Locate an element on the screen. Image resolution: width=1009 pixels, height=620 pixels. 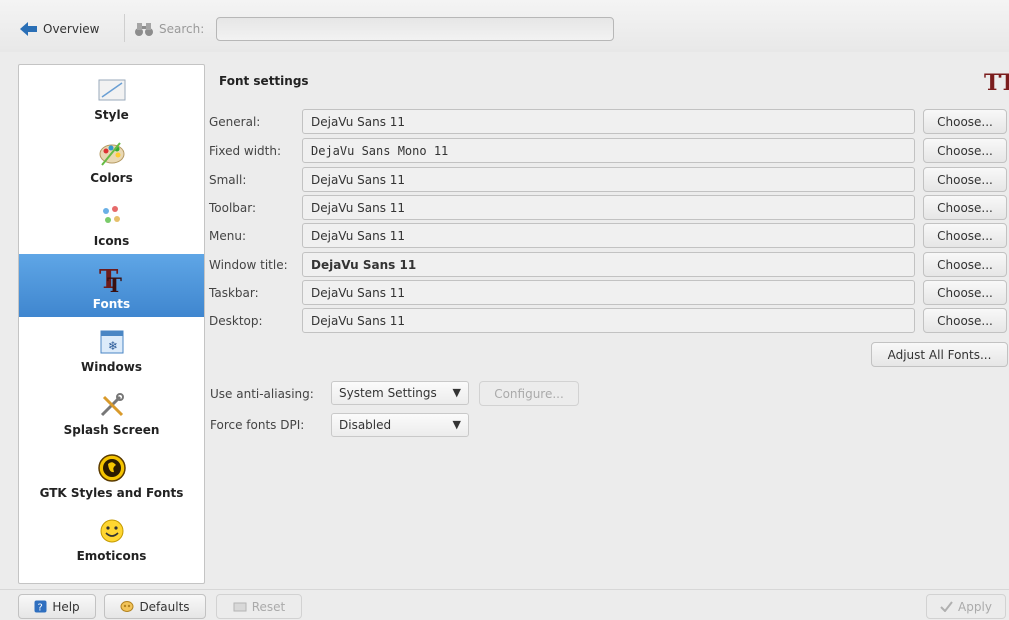
colors-icon is located at coordinates (112, 153).